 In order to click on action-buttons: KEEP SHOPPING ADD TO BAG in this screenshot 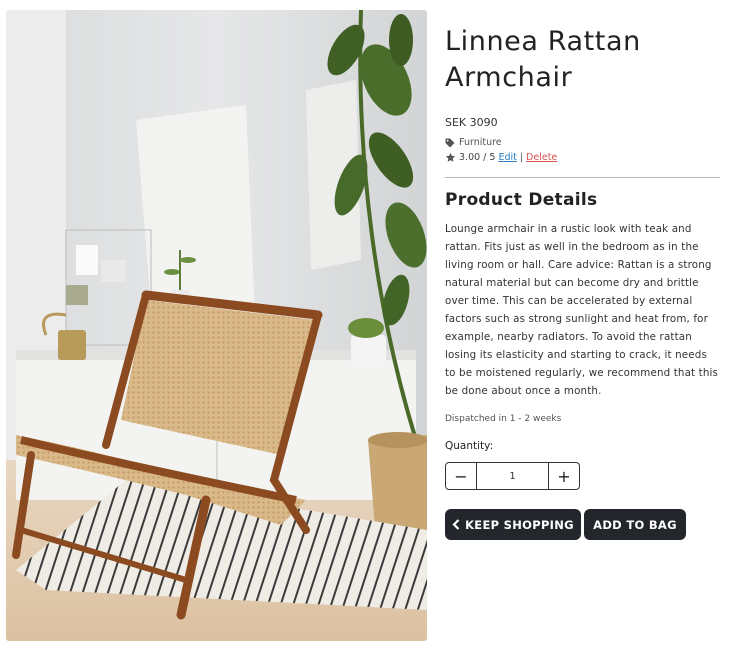, I will do `click(582, 524)`.